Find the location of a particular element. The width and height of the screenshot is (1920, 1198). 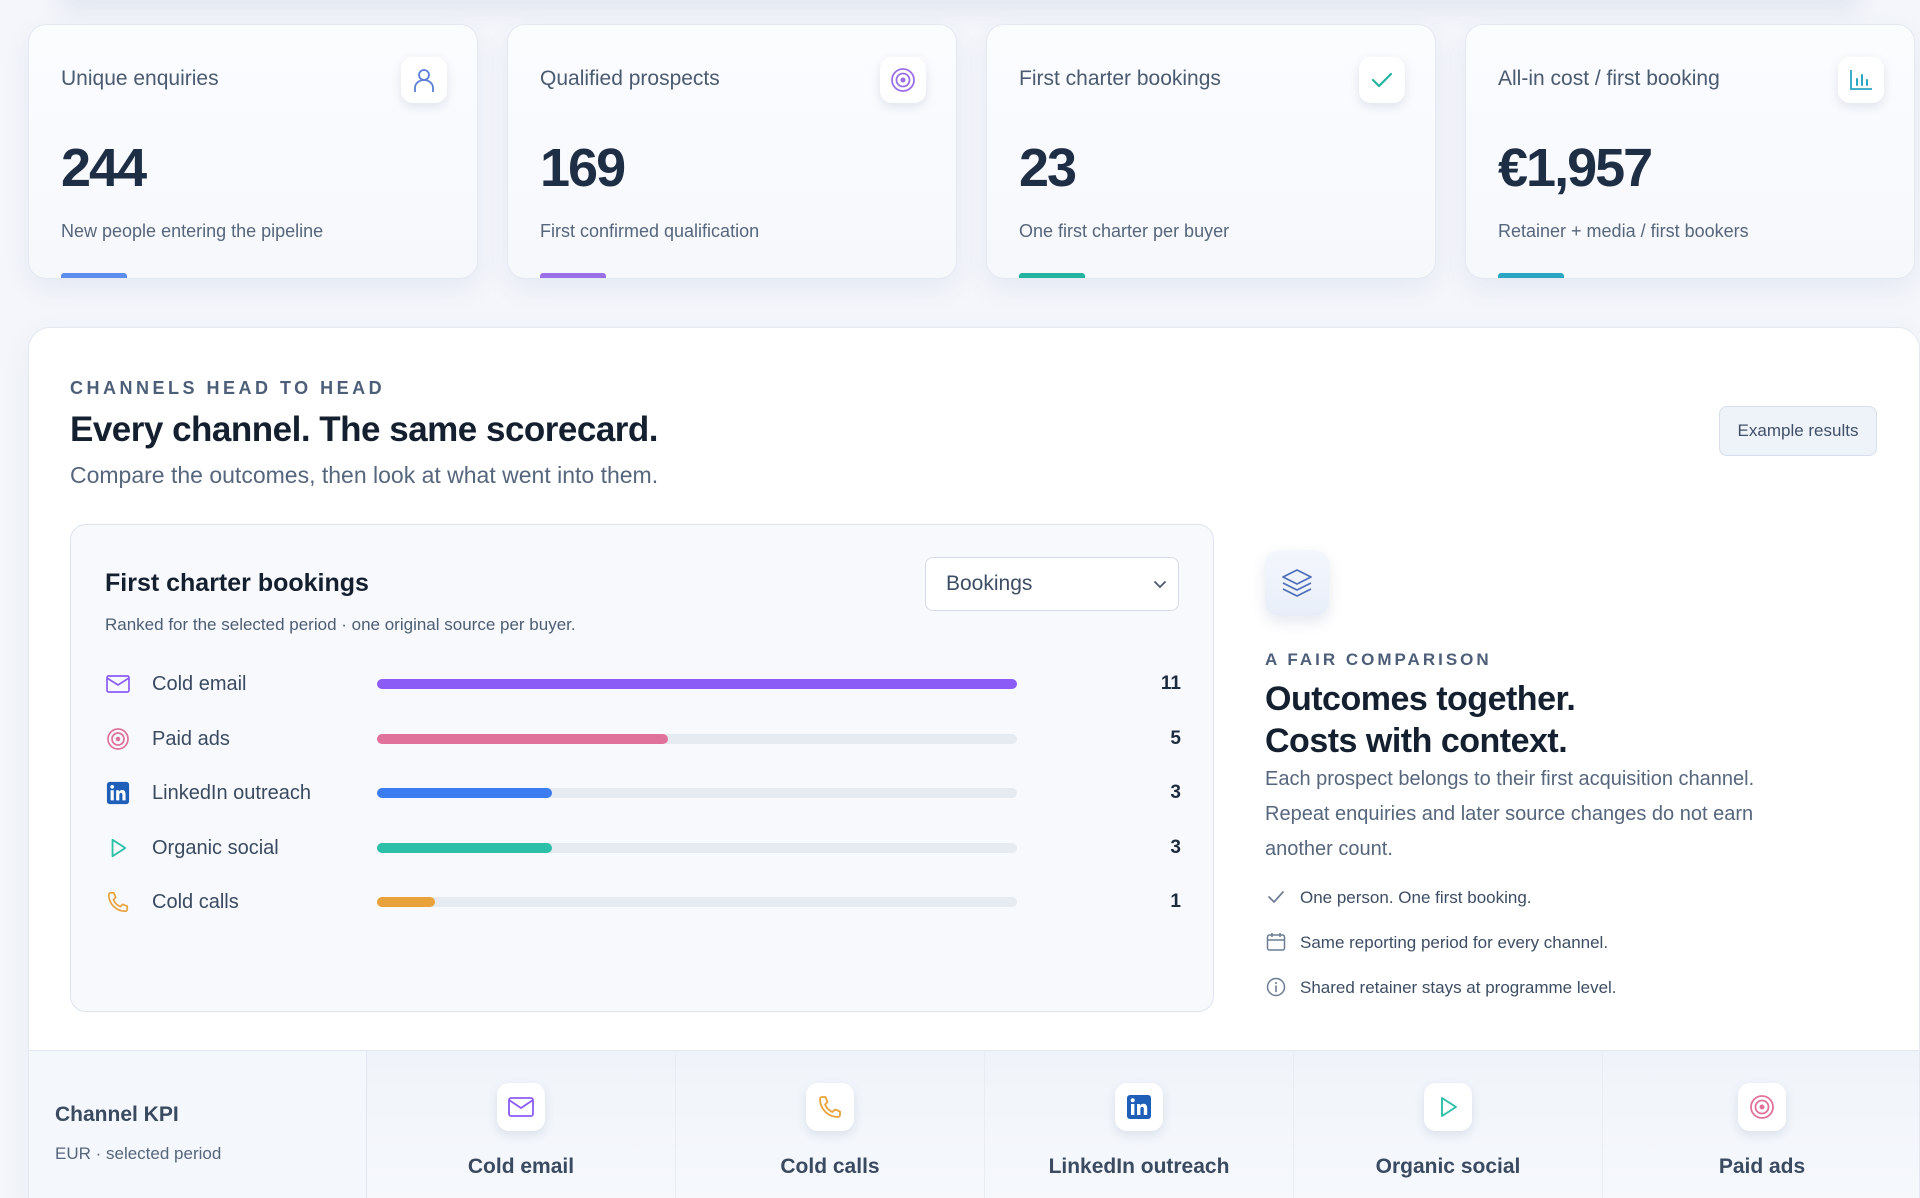

kpi-description: One first charter per buyer is located at coordinates (1124, 231).